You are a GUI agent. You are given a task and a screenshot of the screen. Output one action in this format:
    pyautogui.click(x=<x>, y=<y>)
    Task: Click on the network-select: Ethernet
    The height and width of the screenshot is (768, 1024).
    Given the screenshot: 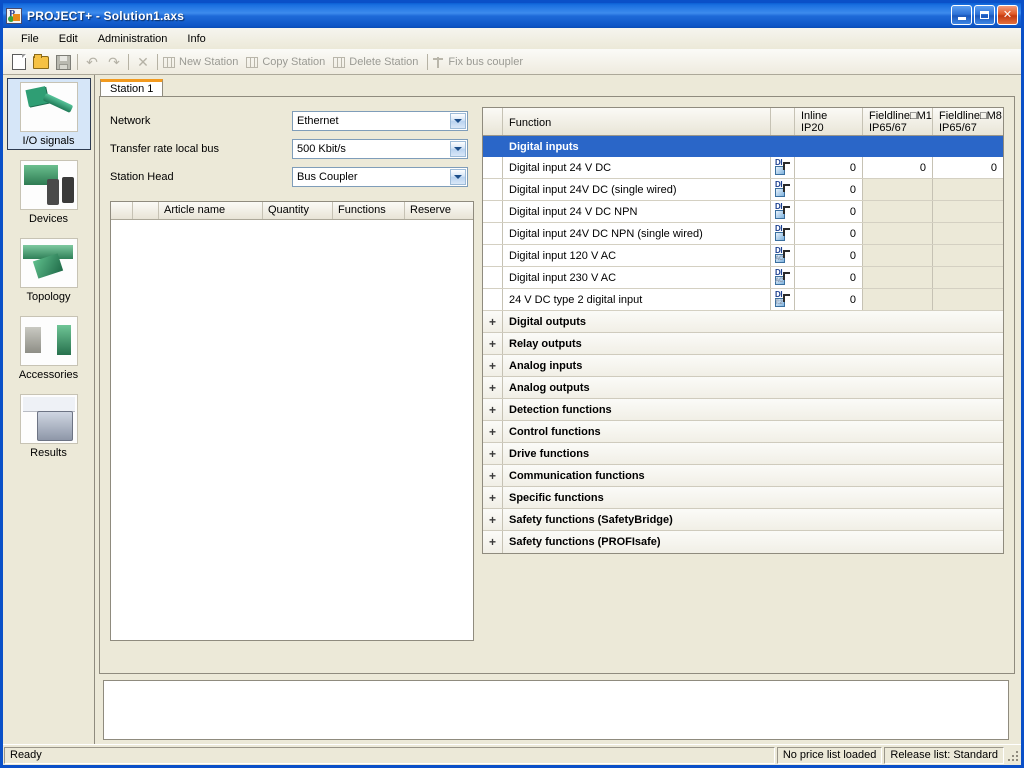 What is the action you would take?
    pyautogui.click(x=380, y=121)
    